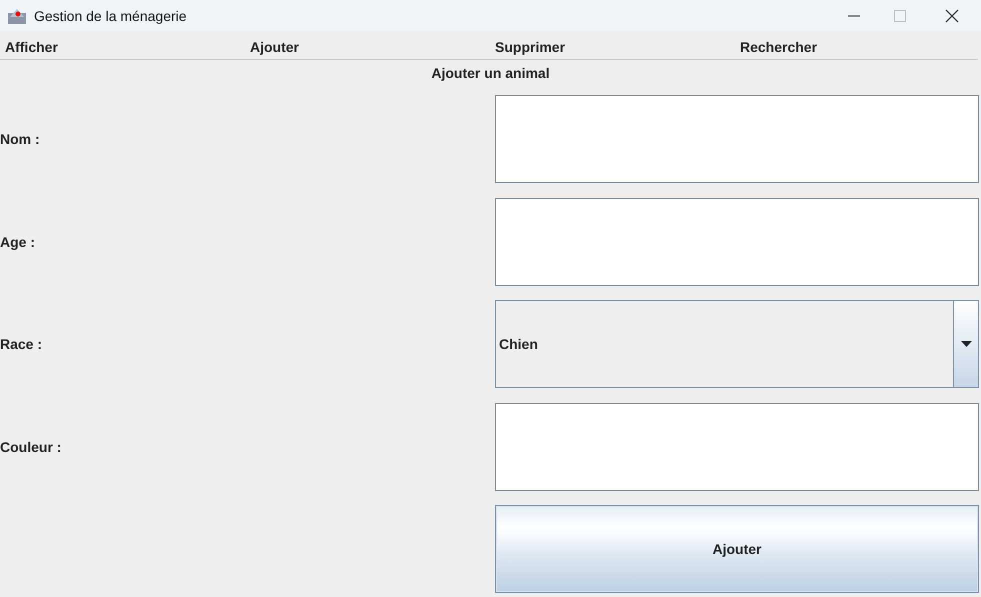 Image resolution: width=981 pixels, height=597 pixels. Describe the element at coordinates (111, 16) in the screenshot. I see `window-title: Gestion de la ménagerie` at that location.